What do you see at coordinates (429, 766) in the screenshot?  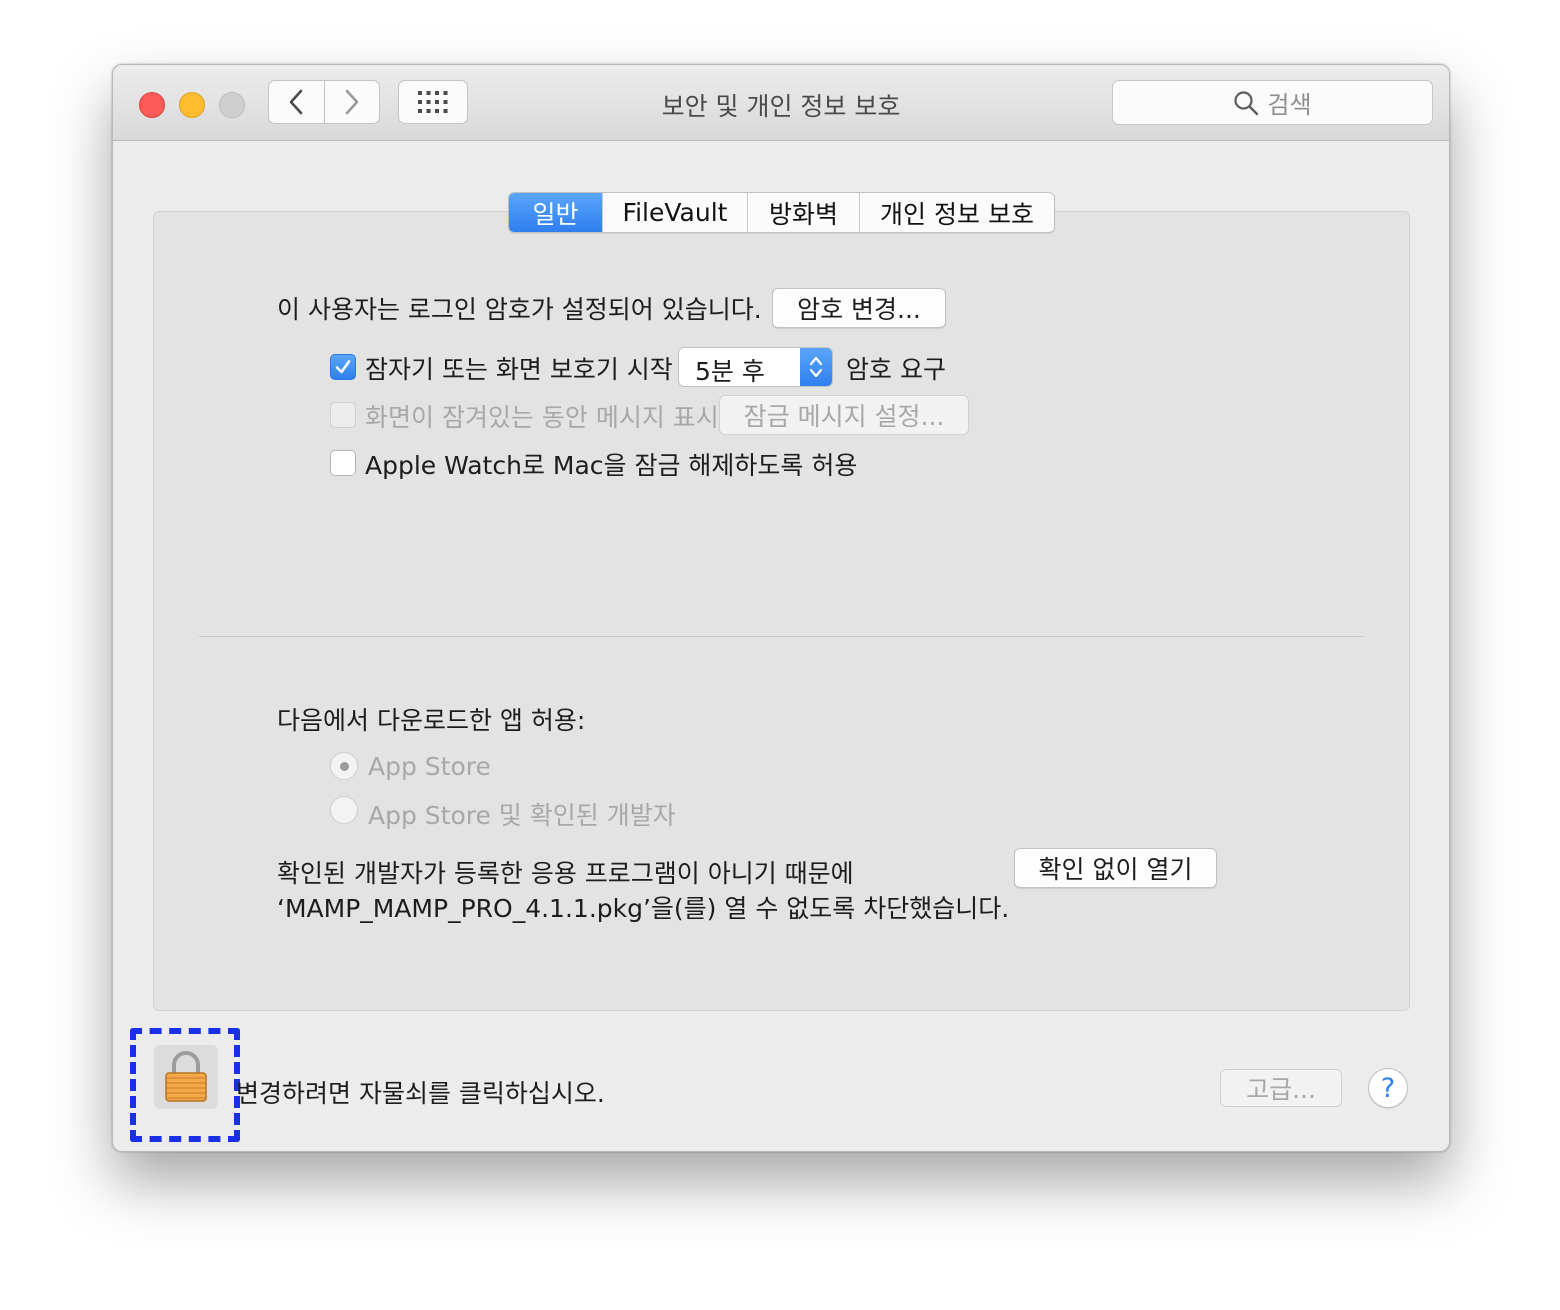 I see `radio-app-store-label: App Store` at bounding box center [429, 766].